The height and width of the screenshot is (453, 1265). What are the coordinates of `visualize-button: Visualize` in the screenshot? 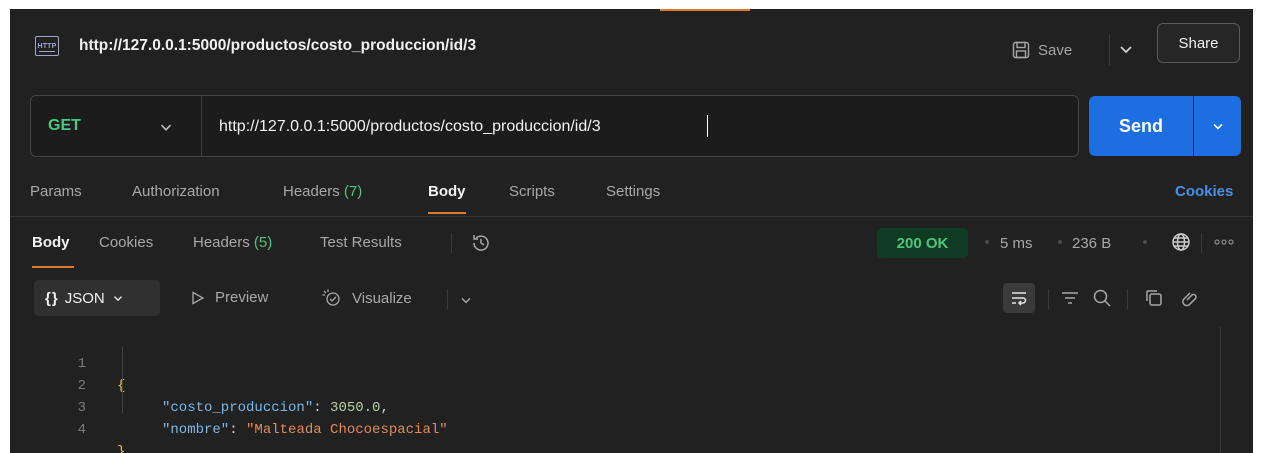 It's located at (367, 298).